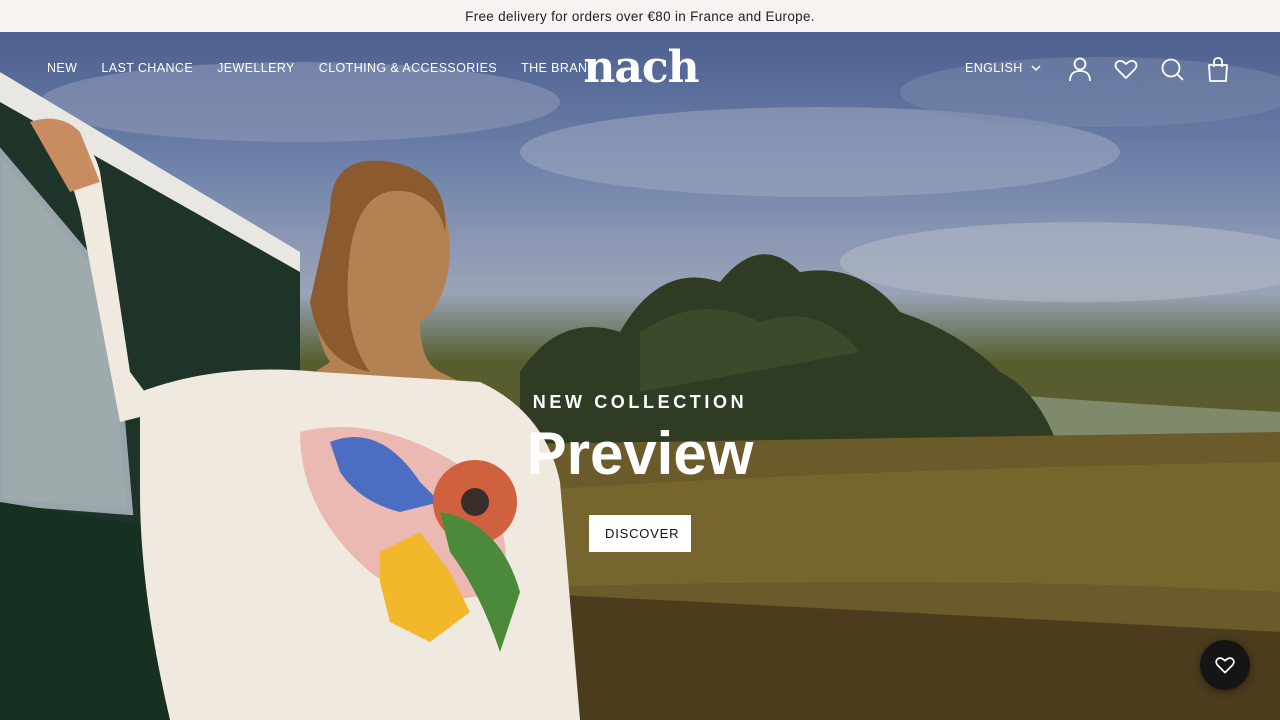 The image size is (1280, 720). What do you see at coordinates (1218, 69) in the screenshot?
I see `bag-icon` at bounding box center [1218, 69].